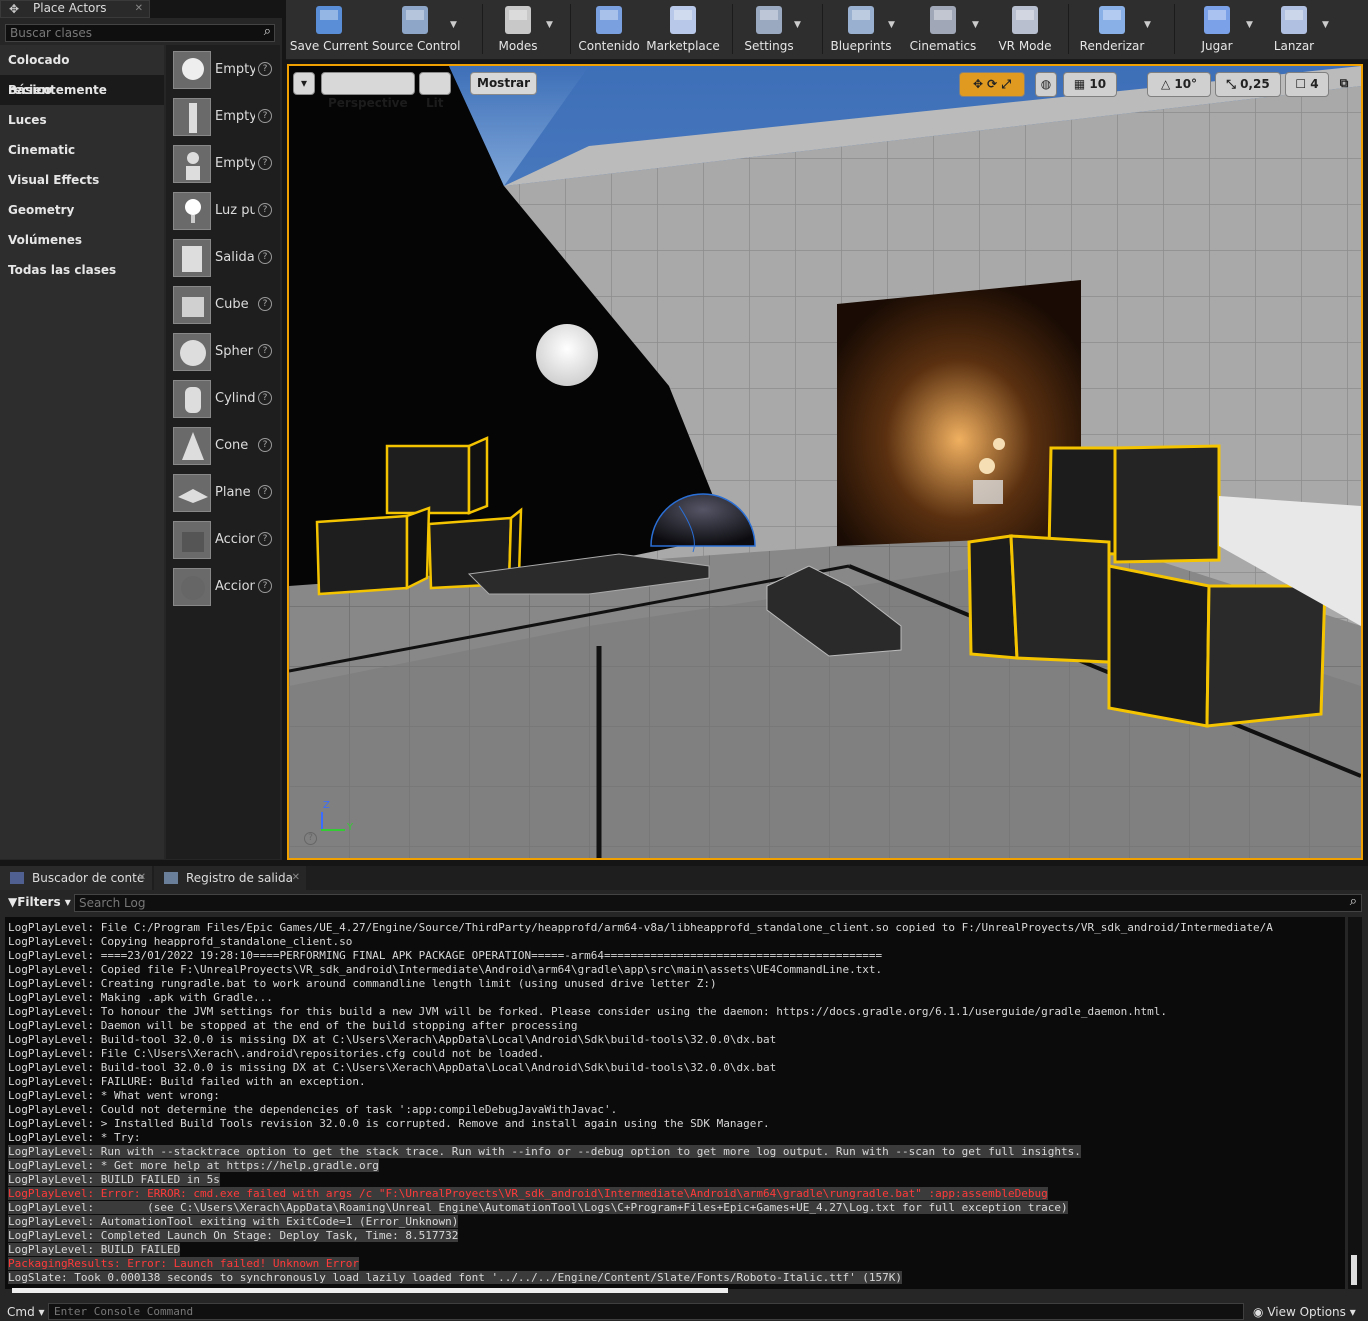 The image size is (1368, 1321). Describe the element at coordinates (230, 878) in the screenshot. I see `tab-output-log: Registro de salida ✕` at that location.